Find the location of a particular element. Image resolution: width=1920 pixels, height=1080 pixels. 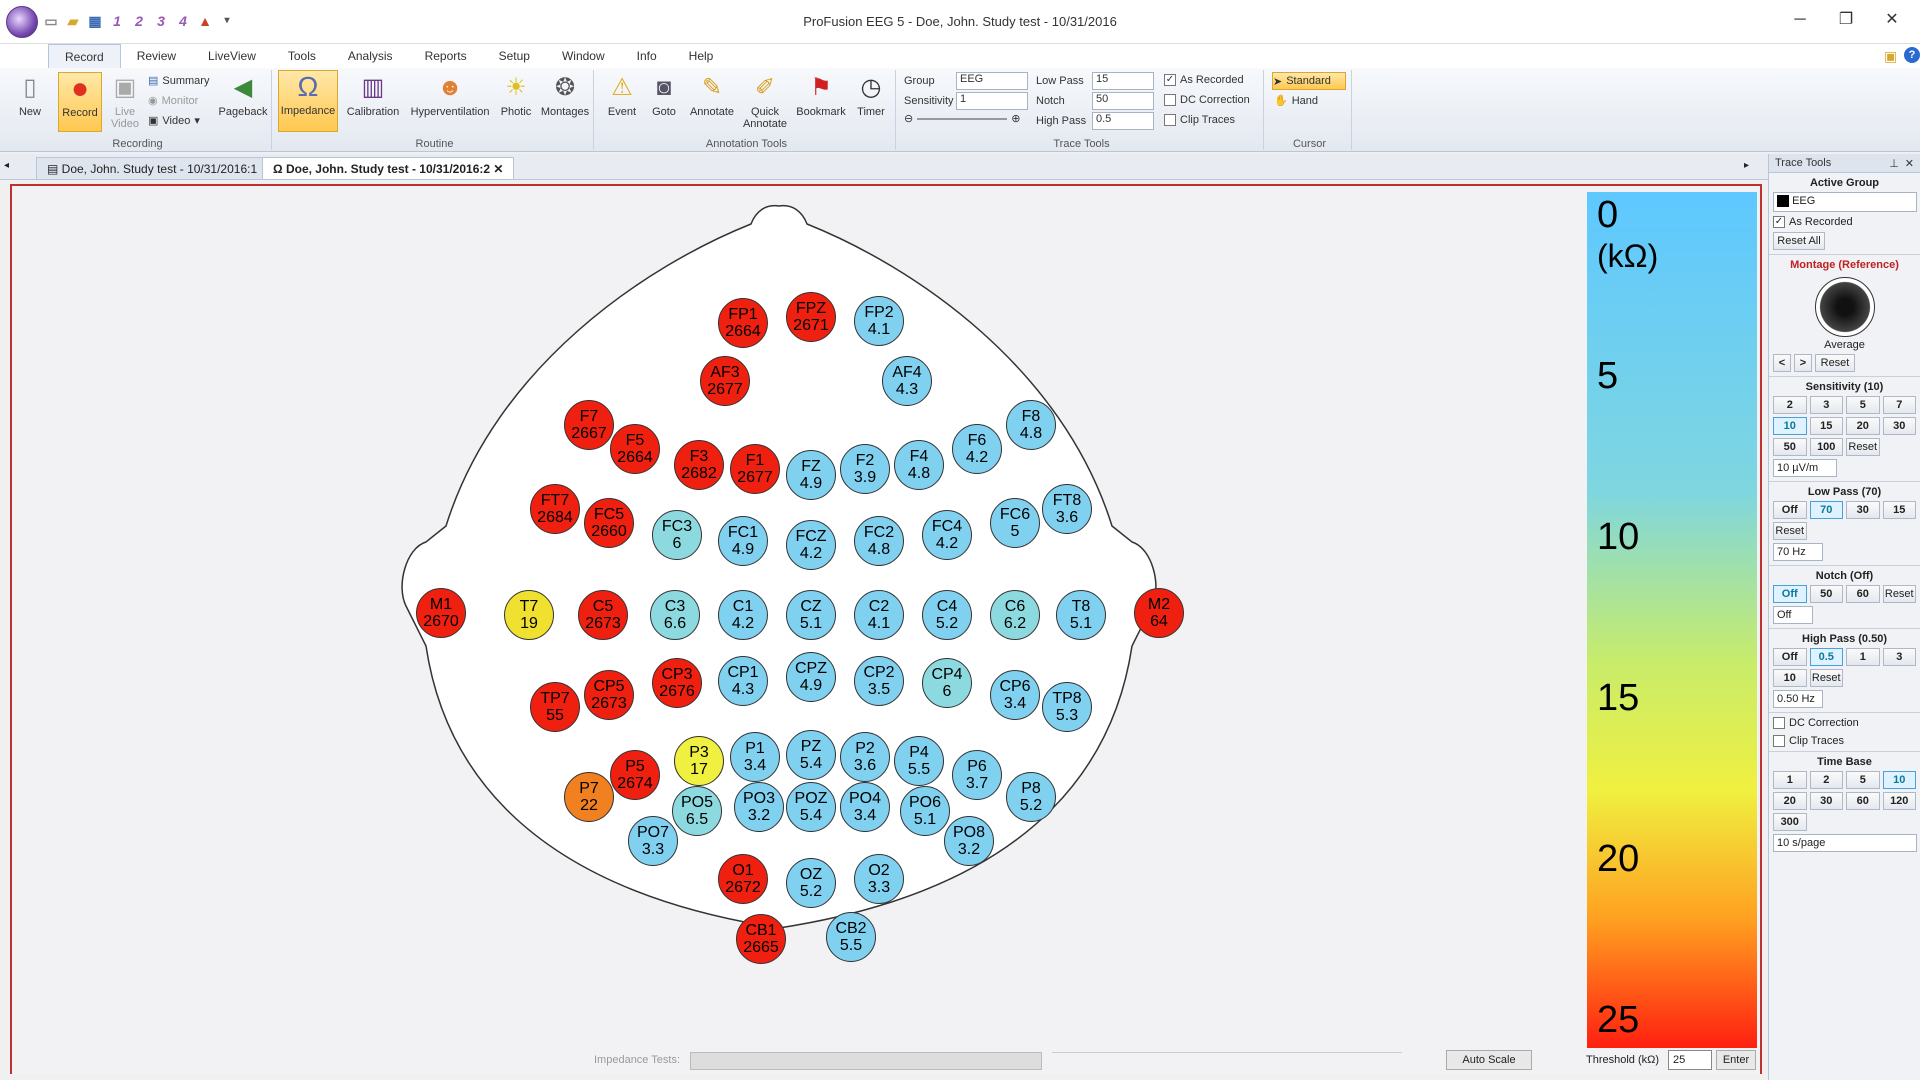

lowpass-value-field: 70 Hz is located at coordinates (1798, 552).